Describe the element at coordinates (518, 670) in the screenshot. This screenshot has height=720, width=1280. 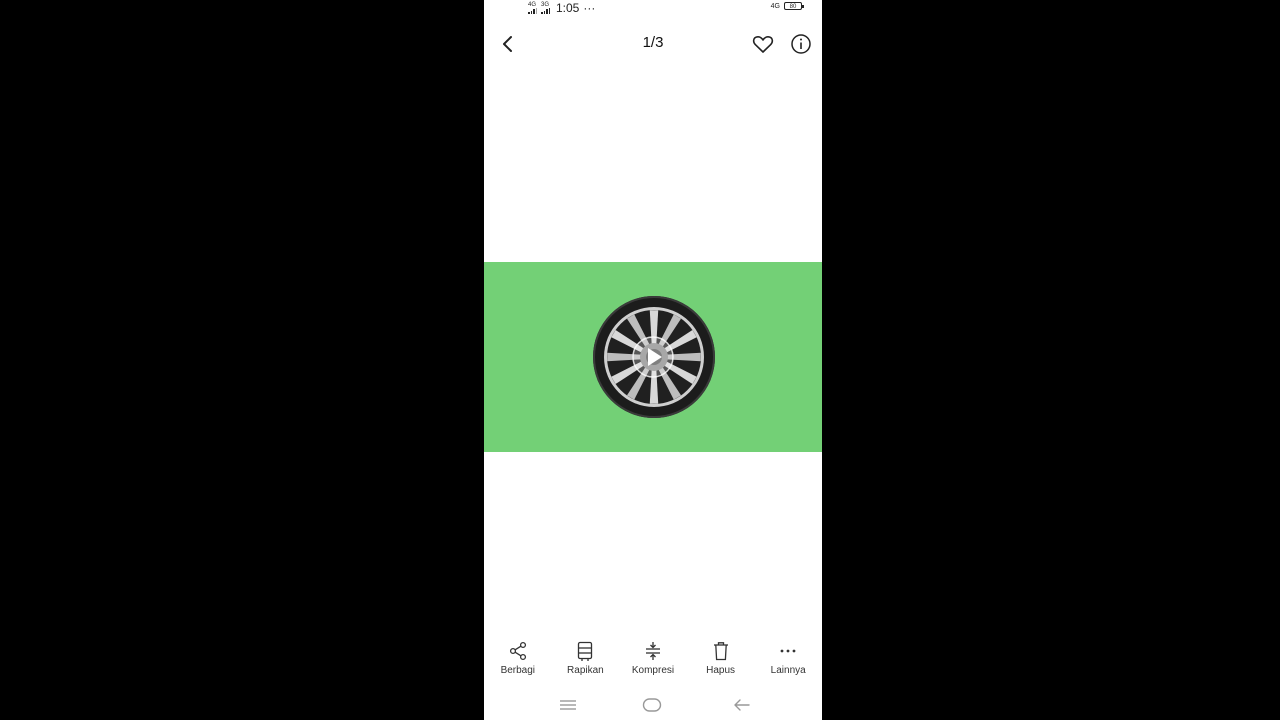
I see `share-label: Berbagi` at that location.